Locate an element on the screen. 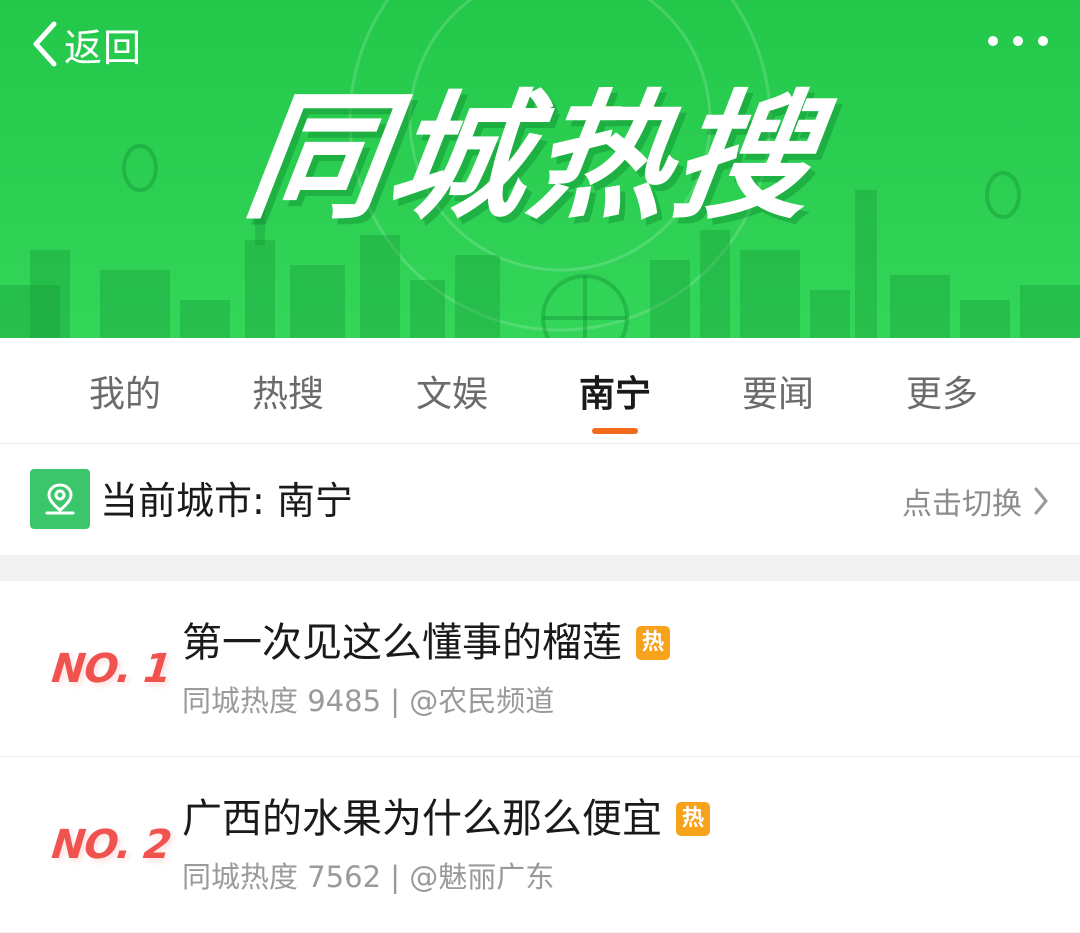 The image size is (1080, 933). switch-city-button: 点击切换 is located at coordinates (976, 501).